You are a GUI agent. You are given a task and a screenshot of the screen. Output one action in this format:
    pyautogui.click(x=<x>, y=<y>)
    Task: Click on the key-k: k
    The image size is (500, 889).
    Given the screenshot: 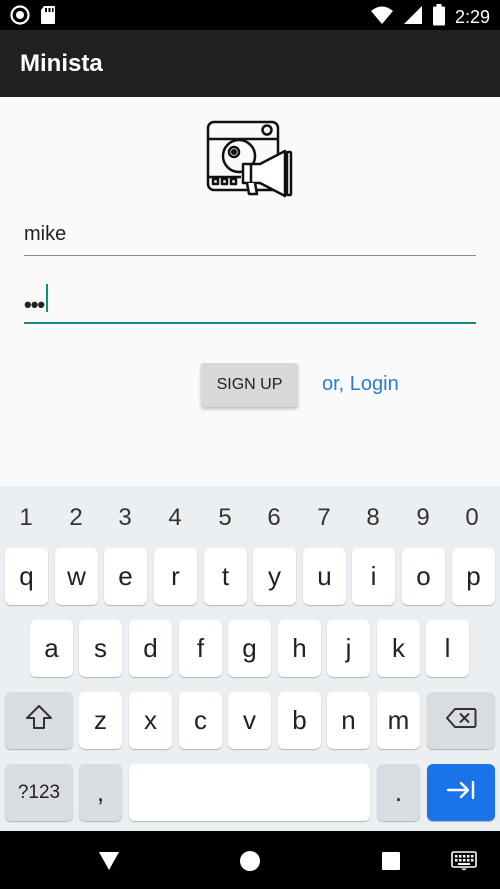 What is the action you would take?
    pyautogui.click(x=398, y=648)
    